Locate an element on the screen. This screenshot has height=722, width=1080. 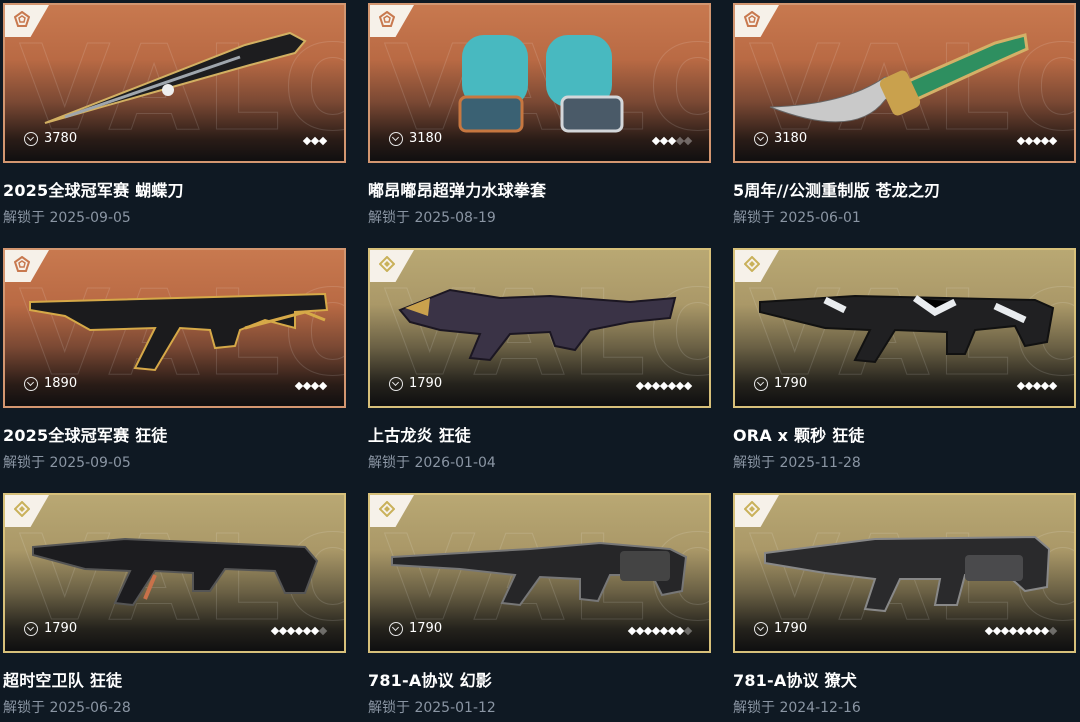
unlock-date: 解锁于 2025-06-28 is located at coordinates (174, 707).